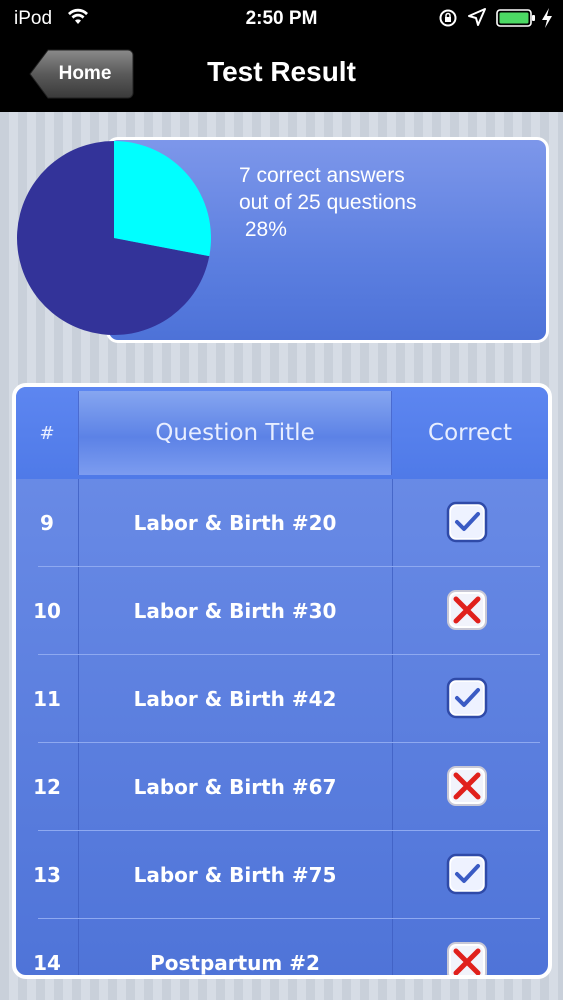  Describe the element at coordinates (235, 523) in the screenshot. I see `row-question-title: Labor & Birth #20` at that location.